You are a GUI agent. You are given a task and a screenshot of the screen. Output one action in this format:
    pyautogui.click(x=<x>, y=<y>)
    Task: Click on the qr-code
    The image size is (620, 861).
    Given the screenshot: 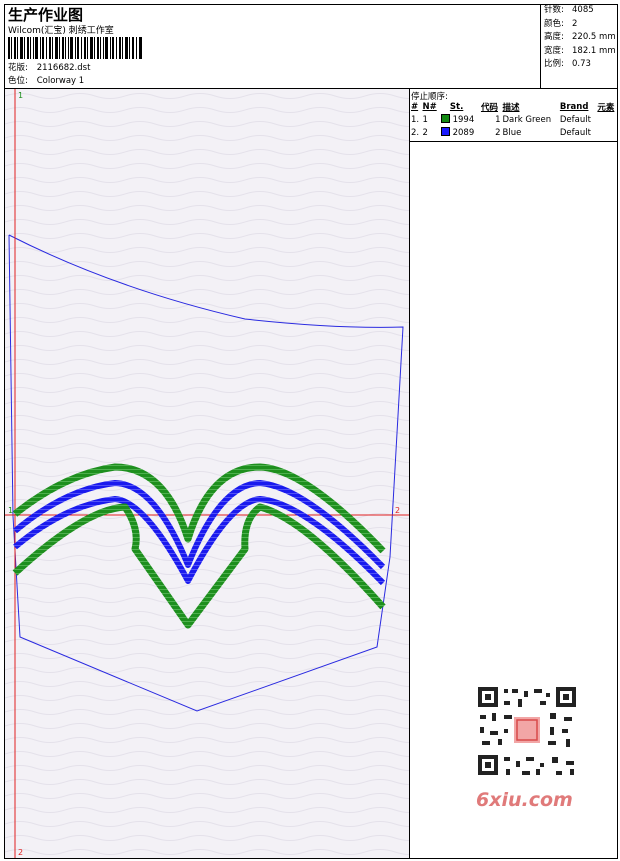 What is the action you would take?
    pyautogui.click(x=527, y=731)
    